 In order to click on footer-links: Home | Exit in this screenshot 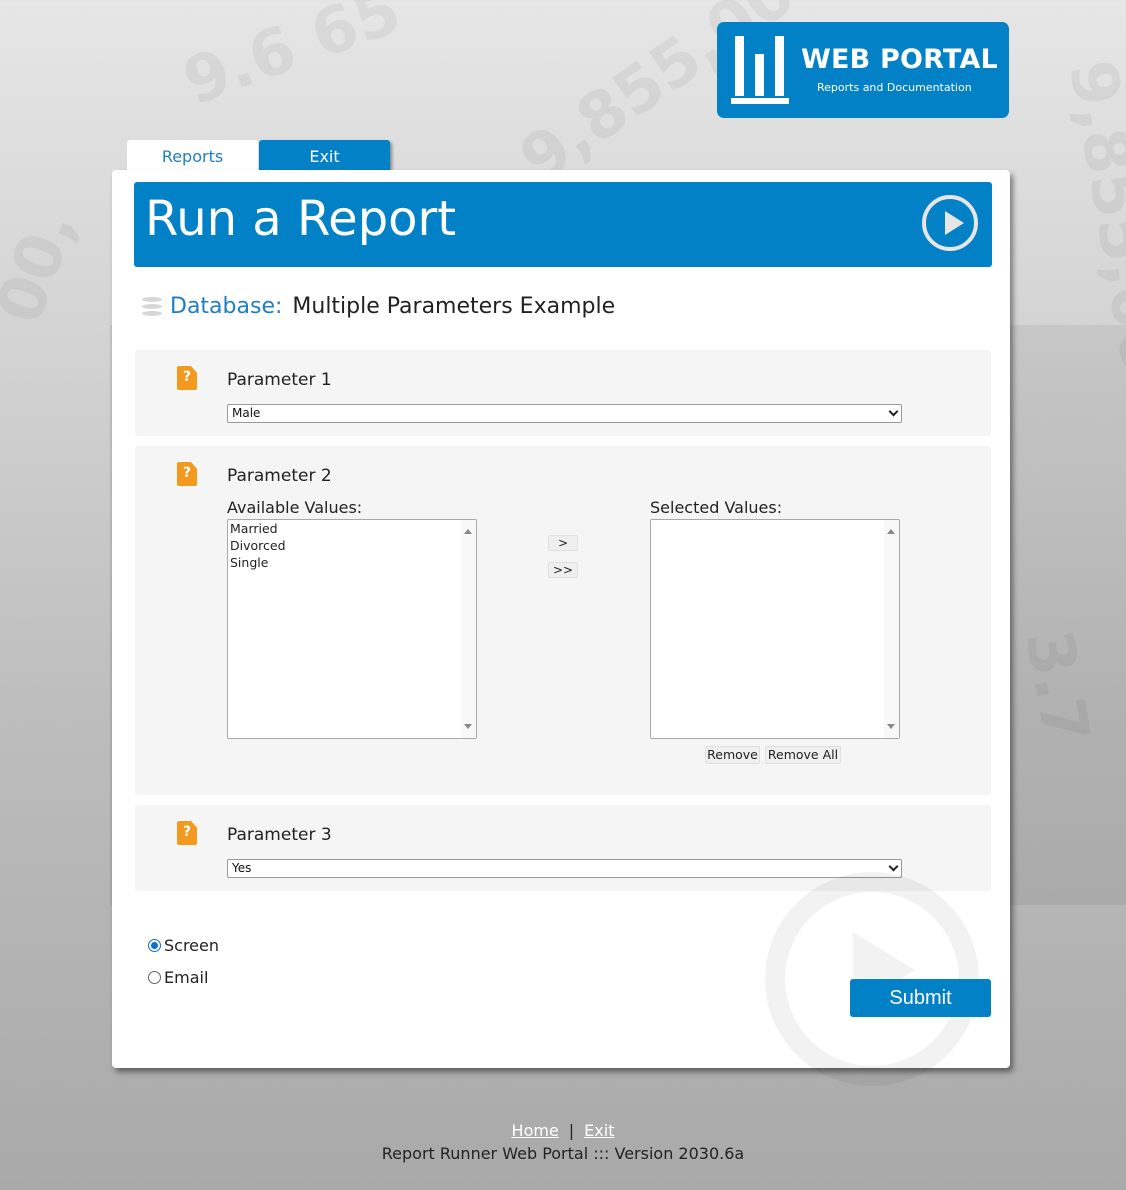, I will do `click(563, 1130)`.